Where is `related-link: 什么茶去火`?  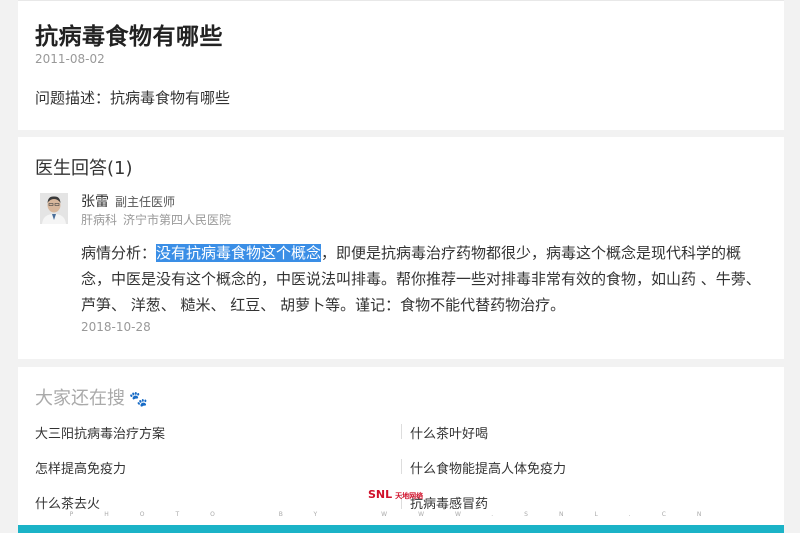
related-link: 什么茶去火 is located at coordinates (67, 502).